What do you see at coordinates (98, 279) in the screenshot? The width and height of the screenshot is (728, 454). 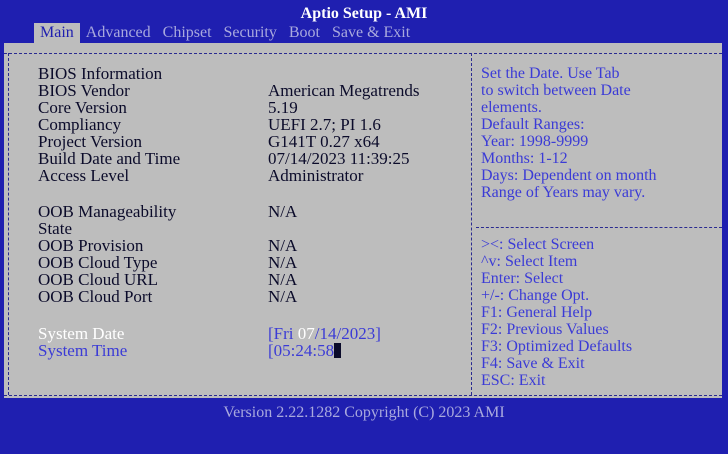 I see `oob-cloud-url-label: OOB Cloud URL` at bounding box center [98, 279].